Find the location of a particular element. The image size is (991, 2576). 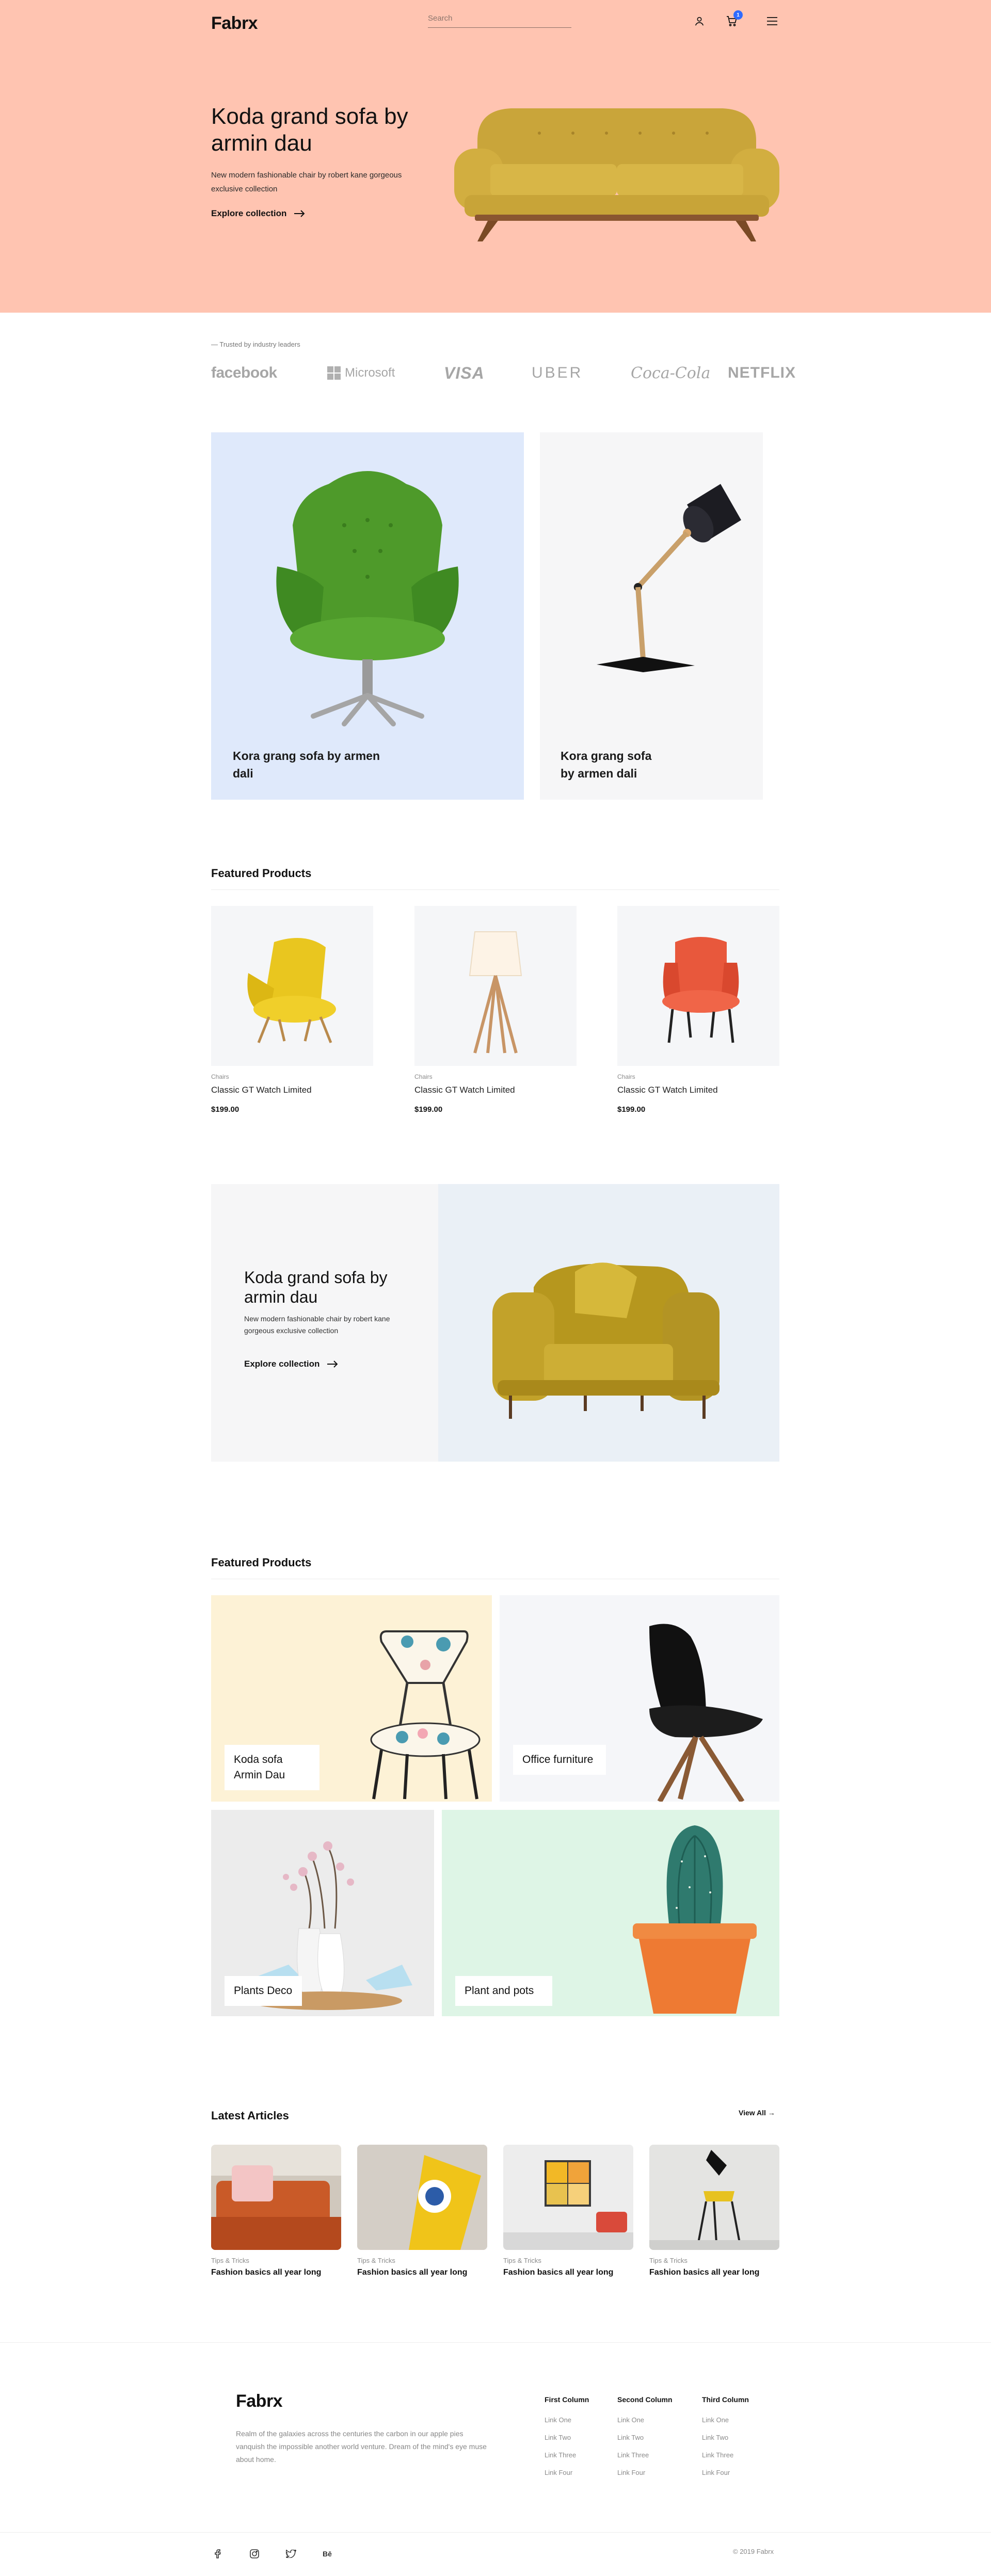

banner-explore-link: Explore collection is located at coordinates (291, 1364).